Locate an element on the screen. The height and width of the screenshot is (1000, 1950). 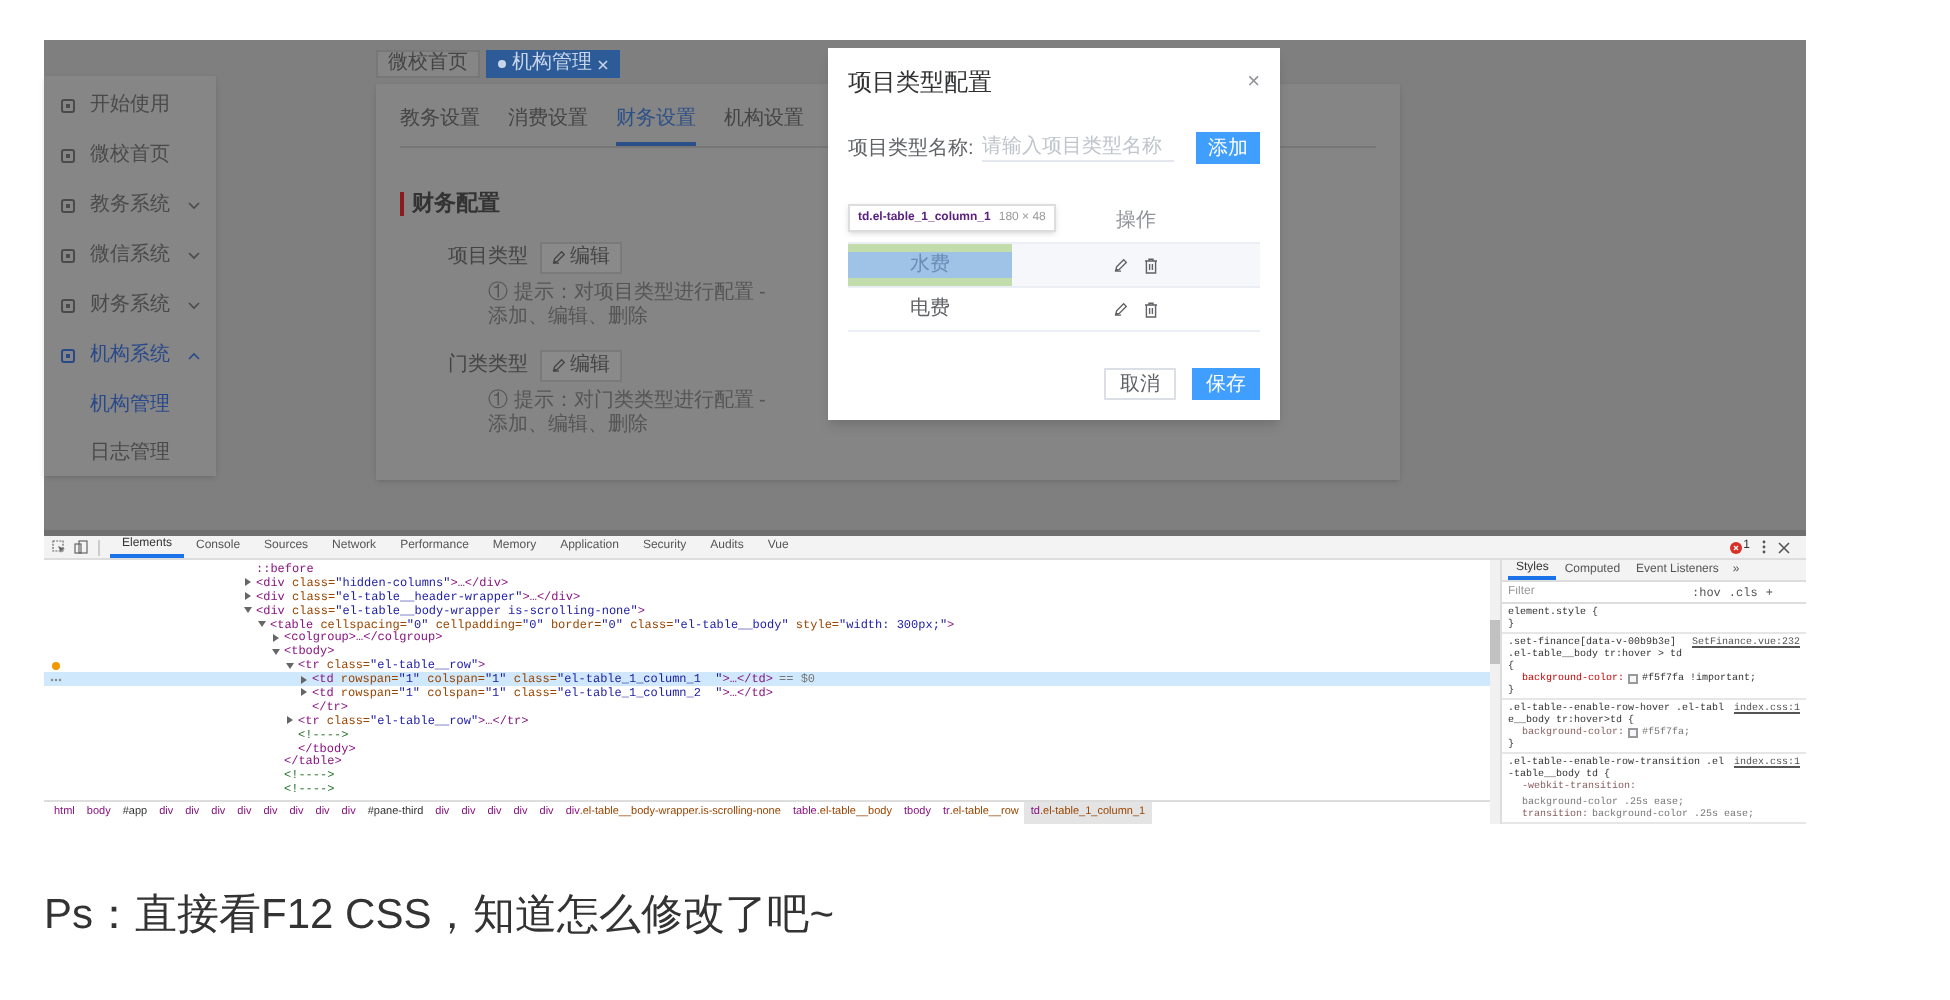
cancel-button: 取消 is located at coordinates (1140, 384).